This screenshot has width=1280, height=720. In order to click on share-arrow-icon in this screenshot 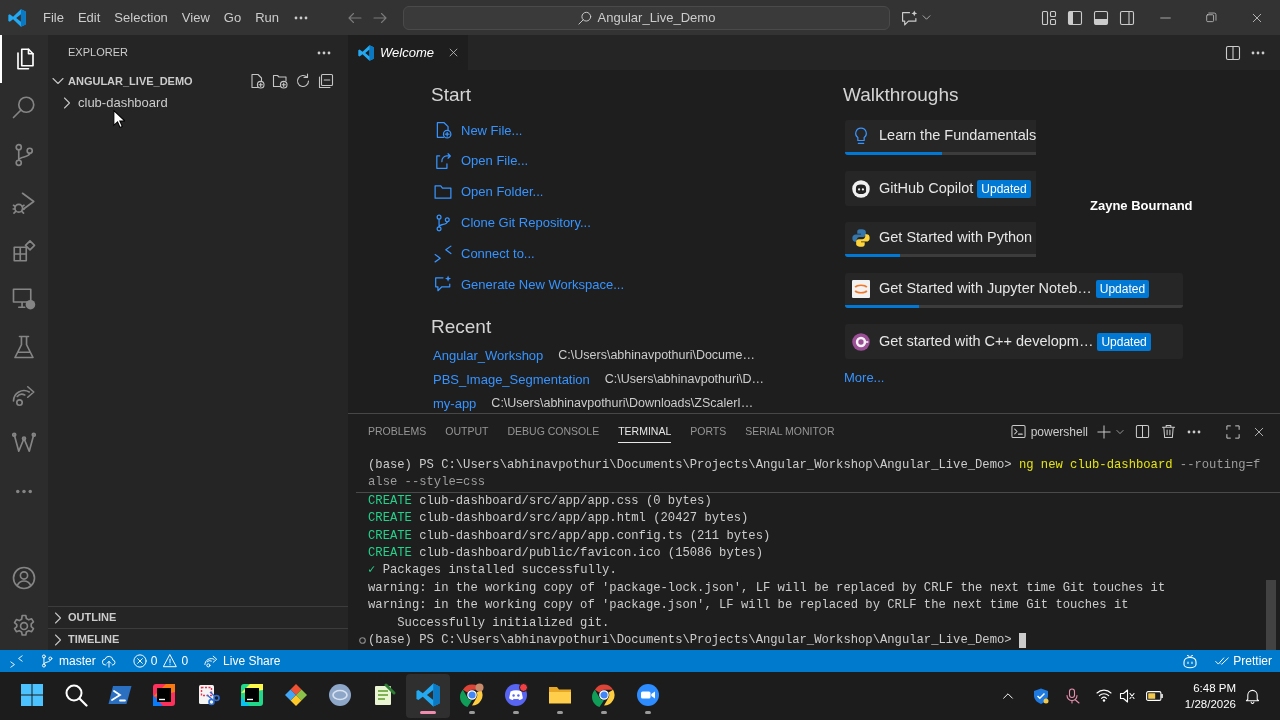, I will do `click(24, 395)`.